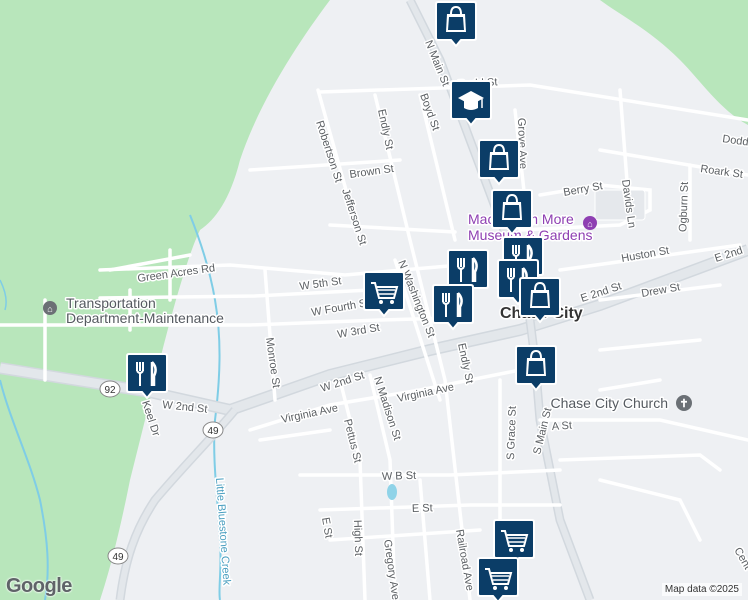 This screenshot has width=748, height=600. Describe the element at coordinates (684, 207) in the screenshot. I see `street-label-ogburn: Ogburn St` at that location.